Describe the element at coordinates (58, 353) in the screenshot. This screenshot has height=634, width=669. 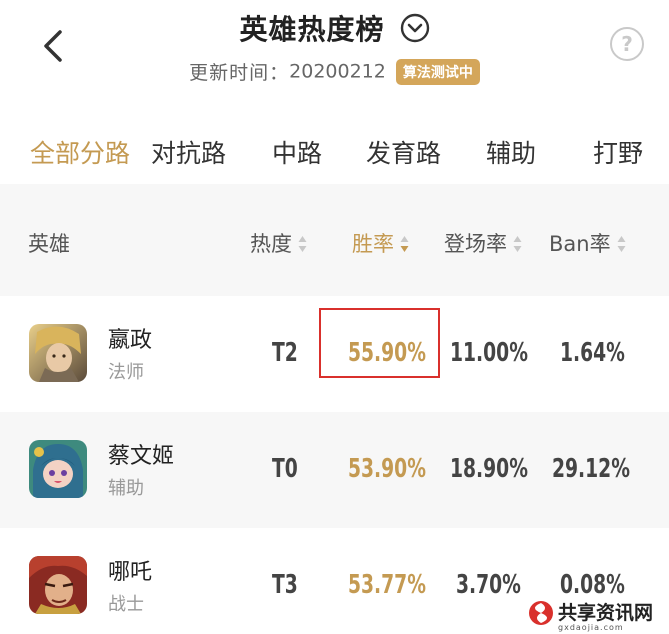
I see `ying-zheng-avatar` at that location.